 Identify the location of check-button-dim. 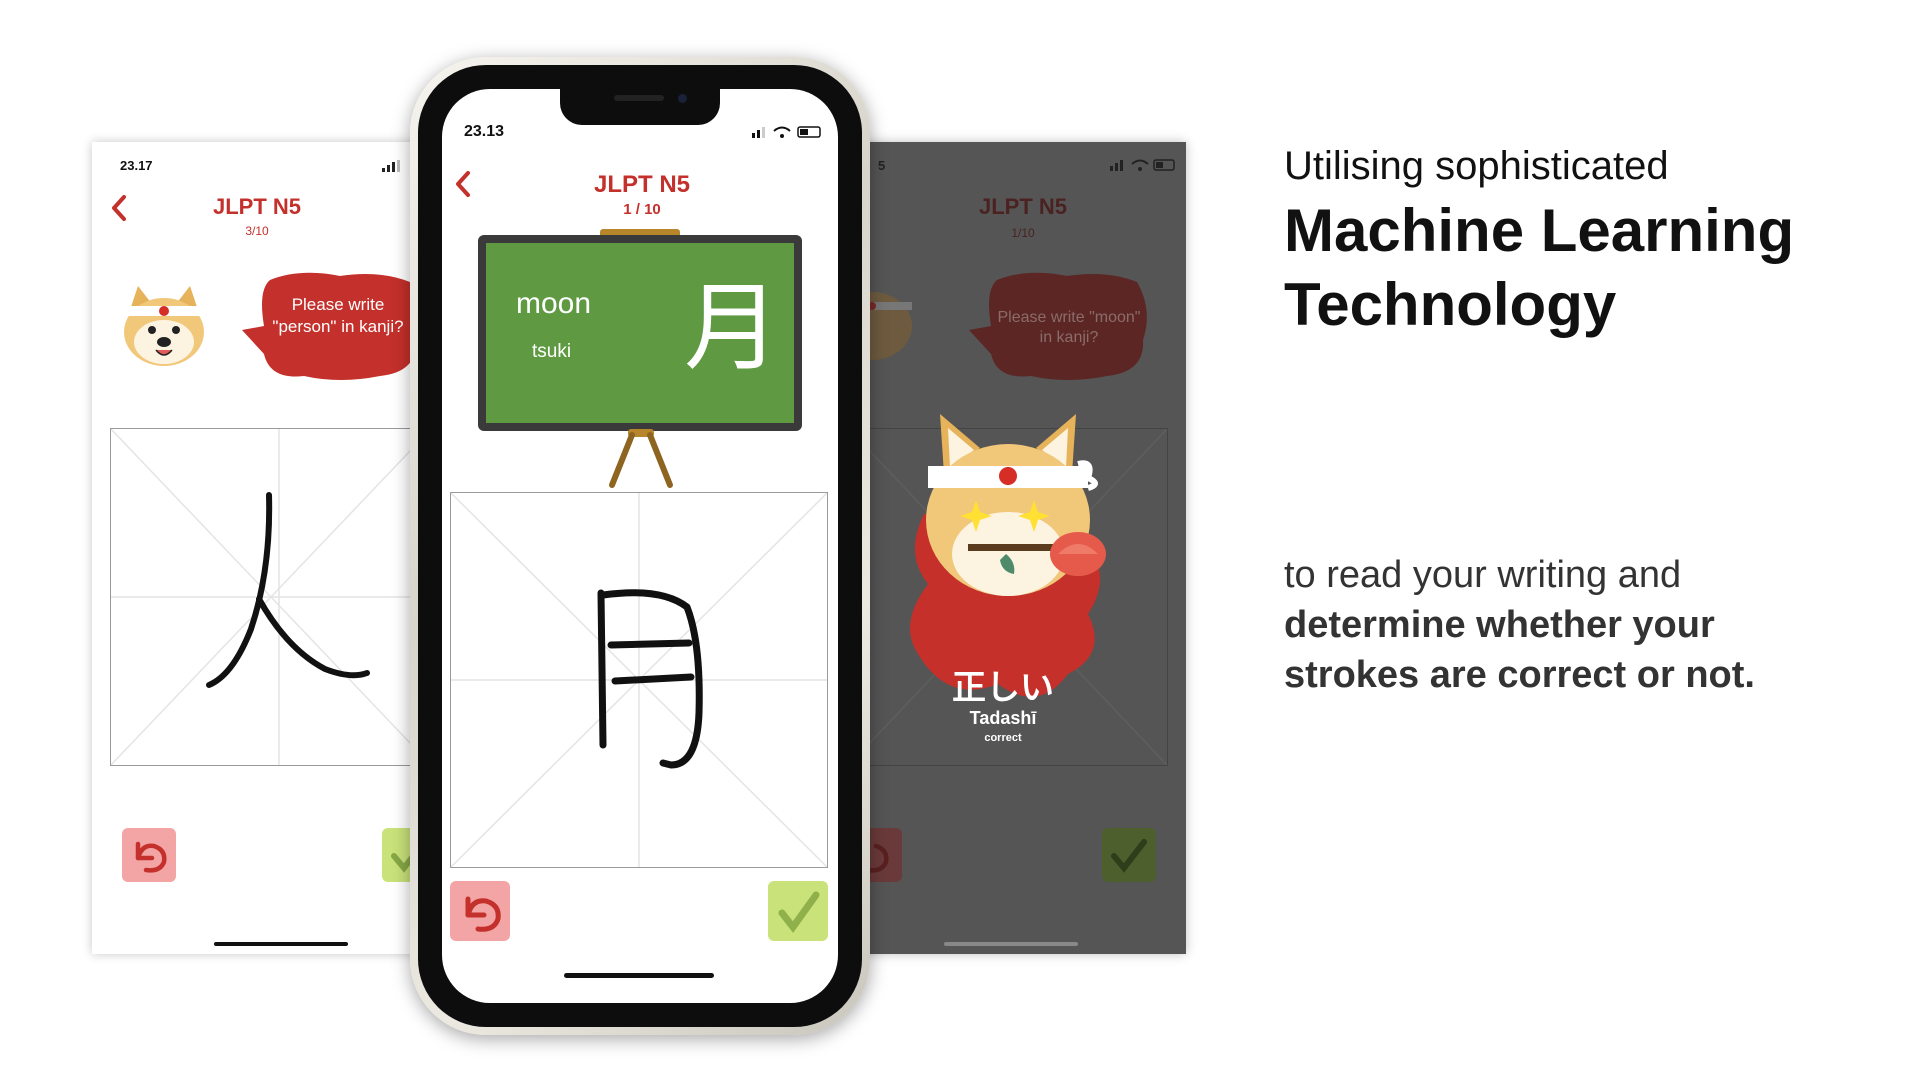
(1129, 855).